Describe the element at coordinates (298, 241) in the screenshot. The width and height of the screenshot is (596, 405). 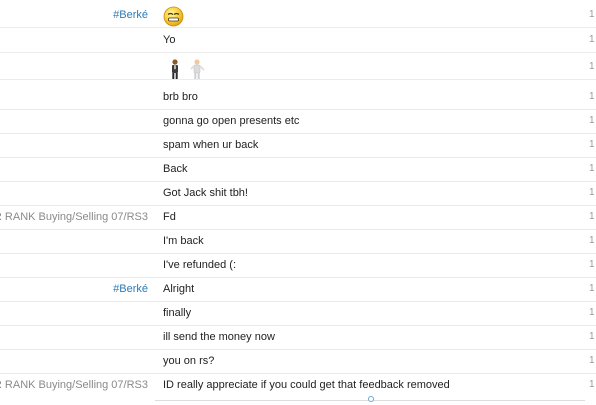
I see `chat-message: I'm back 1` at that location.